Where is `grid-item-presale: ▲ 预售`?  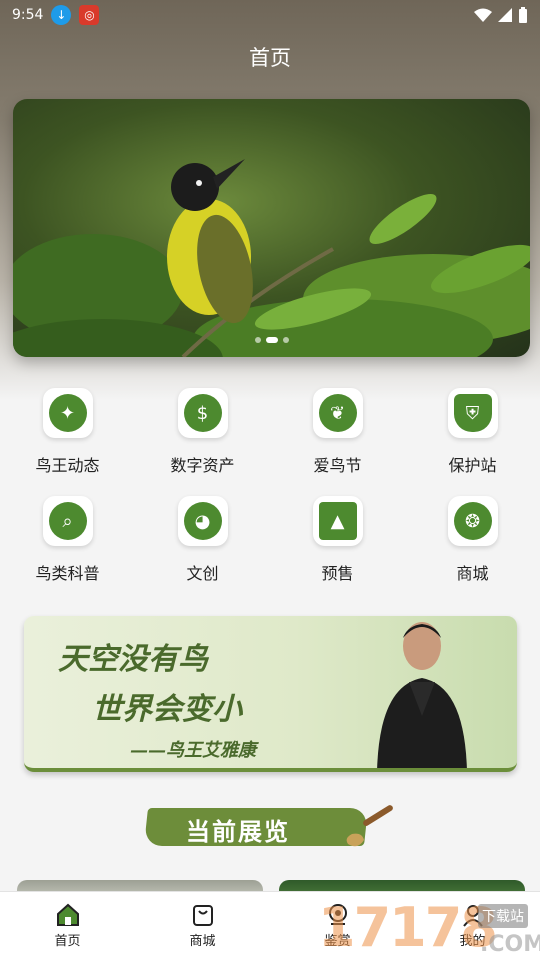
grid-item-presale: ▲ 预售 is located at coordinates (337, 540).